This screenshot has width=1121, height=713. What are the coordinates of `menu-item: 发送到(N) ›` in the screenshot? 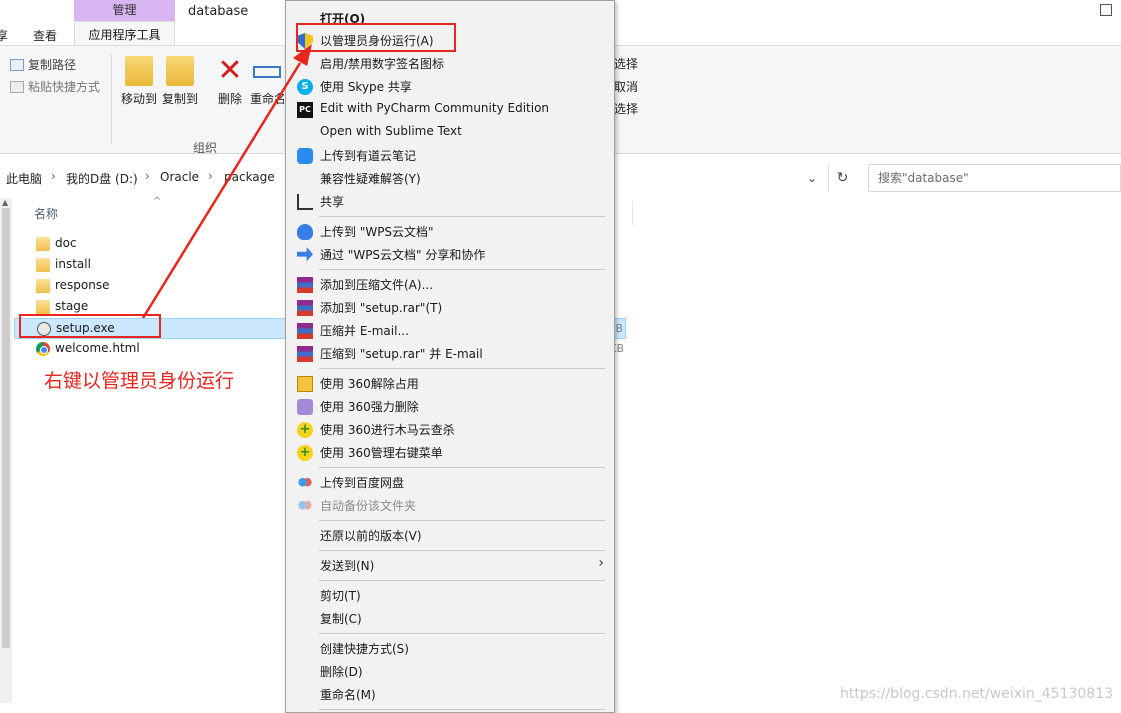 It's located at (450, 565).